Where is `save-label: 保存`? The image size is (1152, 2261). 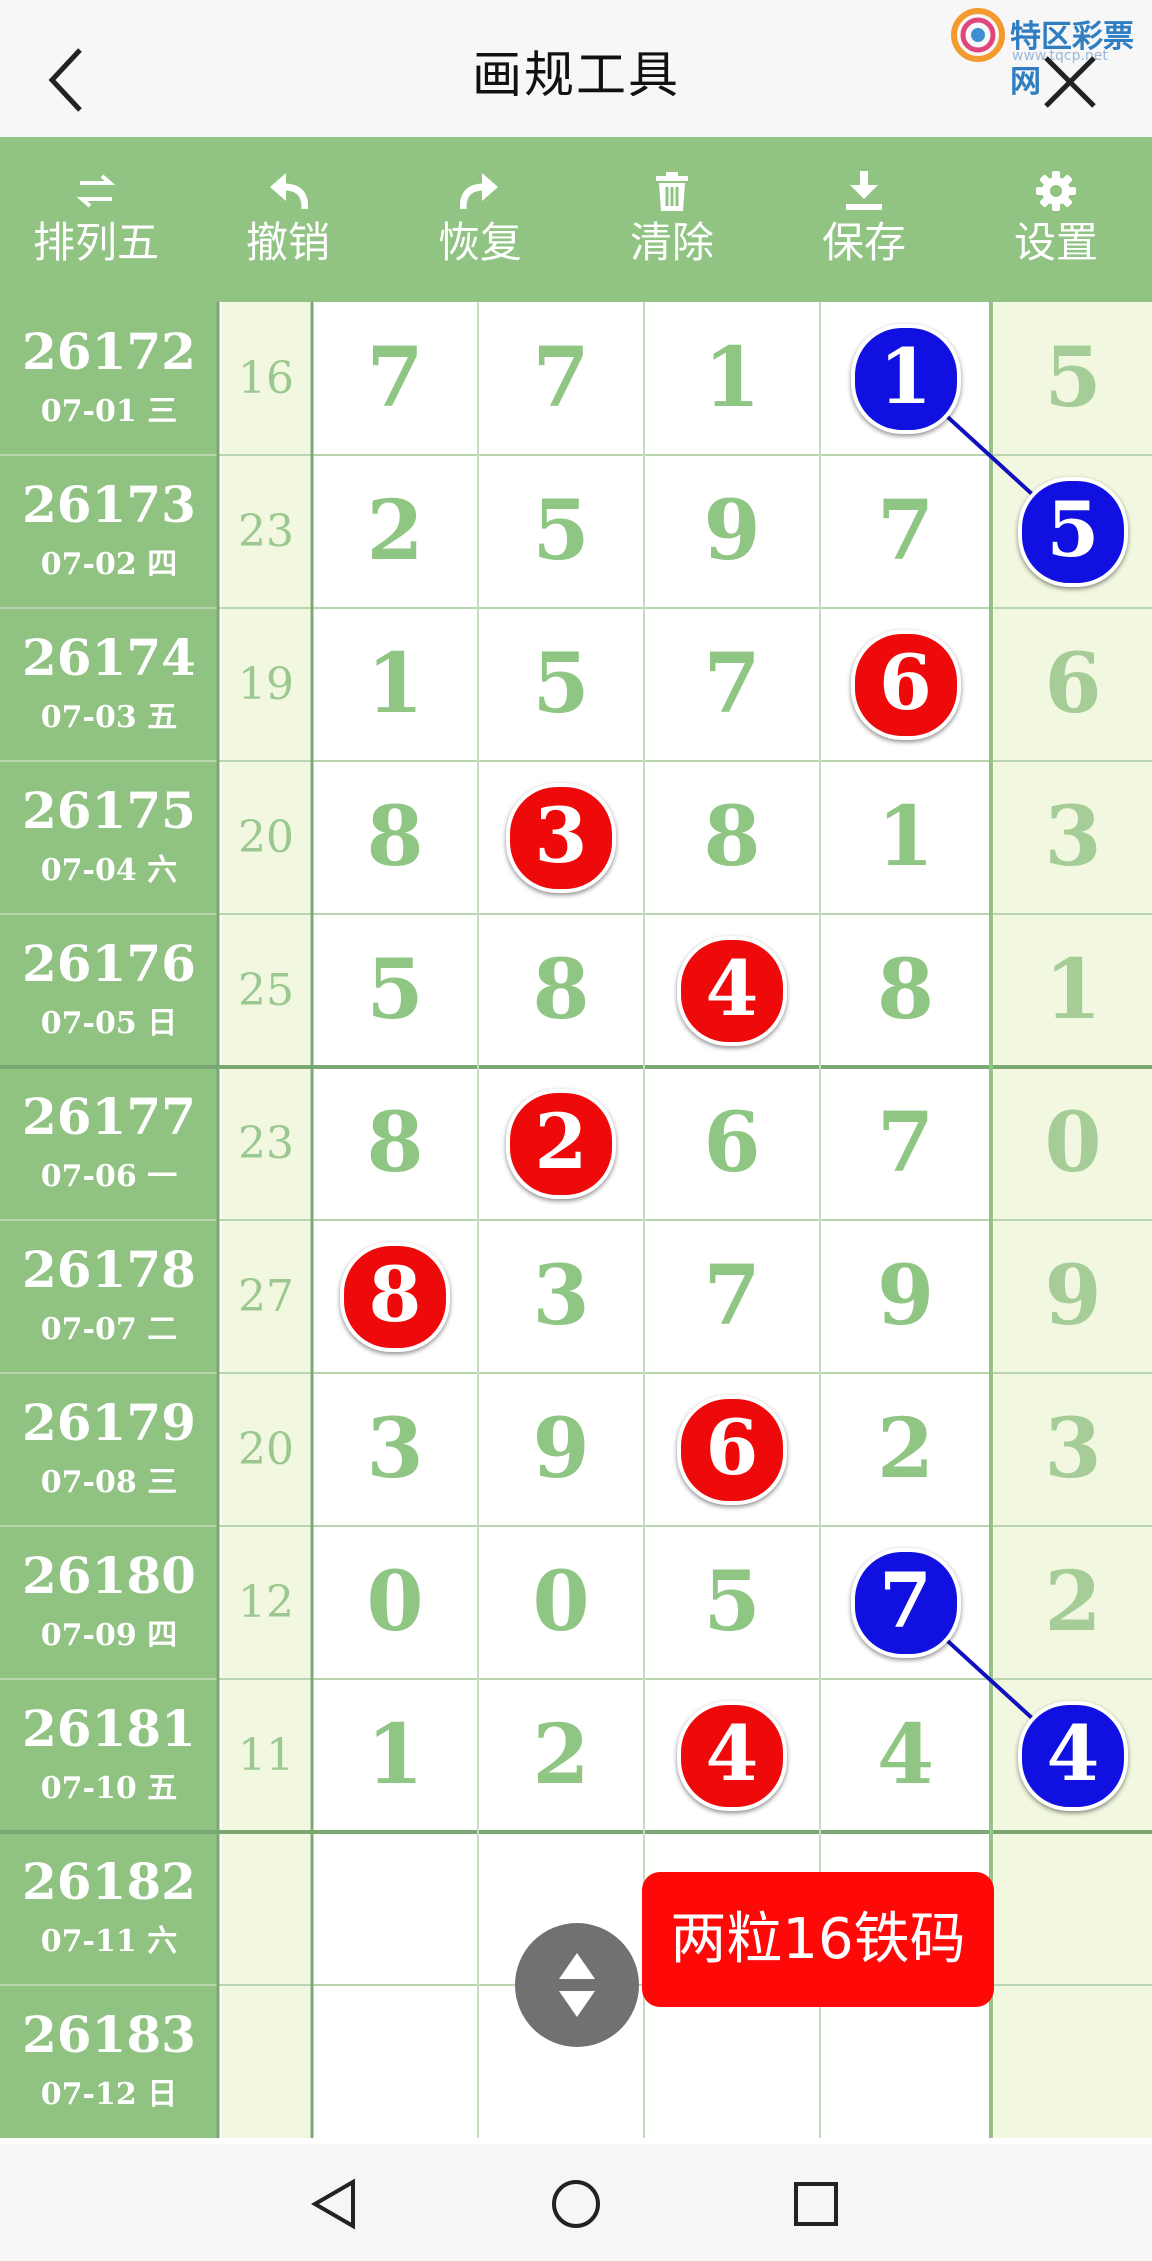 save-label: 保存 is located at coordinates (863, 242).